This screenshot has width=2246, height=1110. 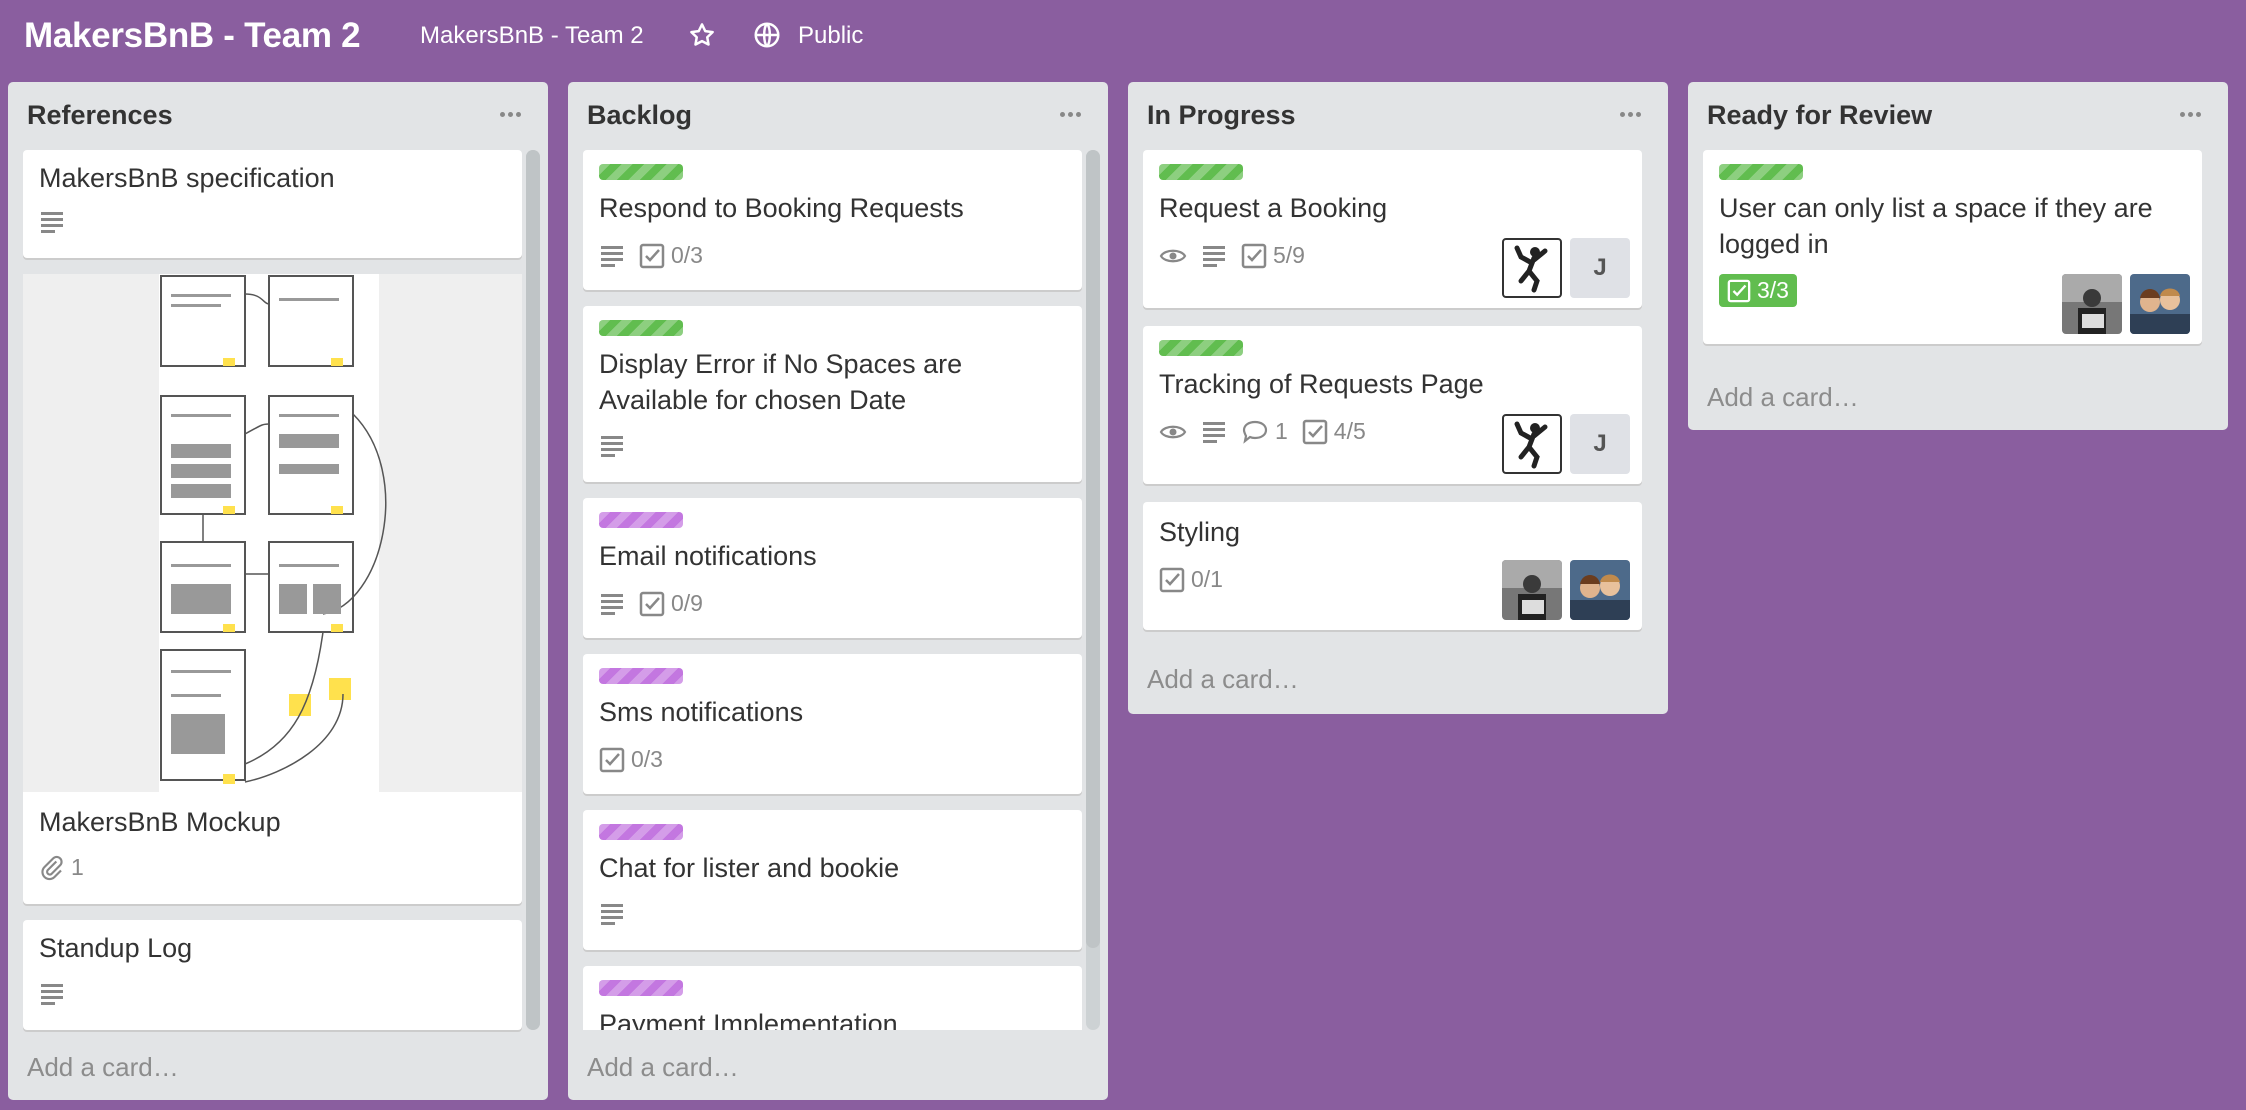 I want to click on attachment-count: 1, so click(x=77, y=867).